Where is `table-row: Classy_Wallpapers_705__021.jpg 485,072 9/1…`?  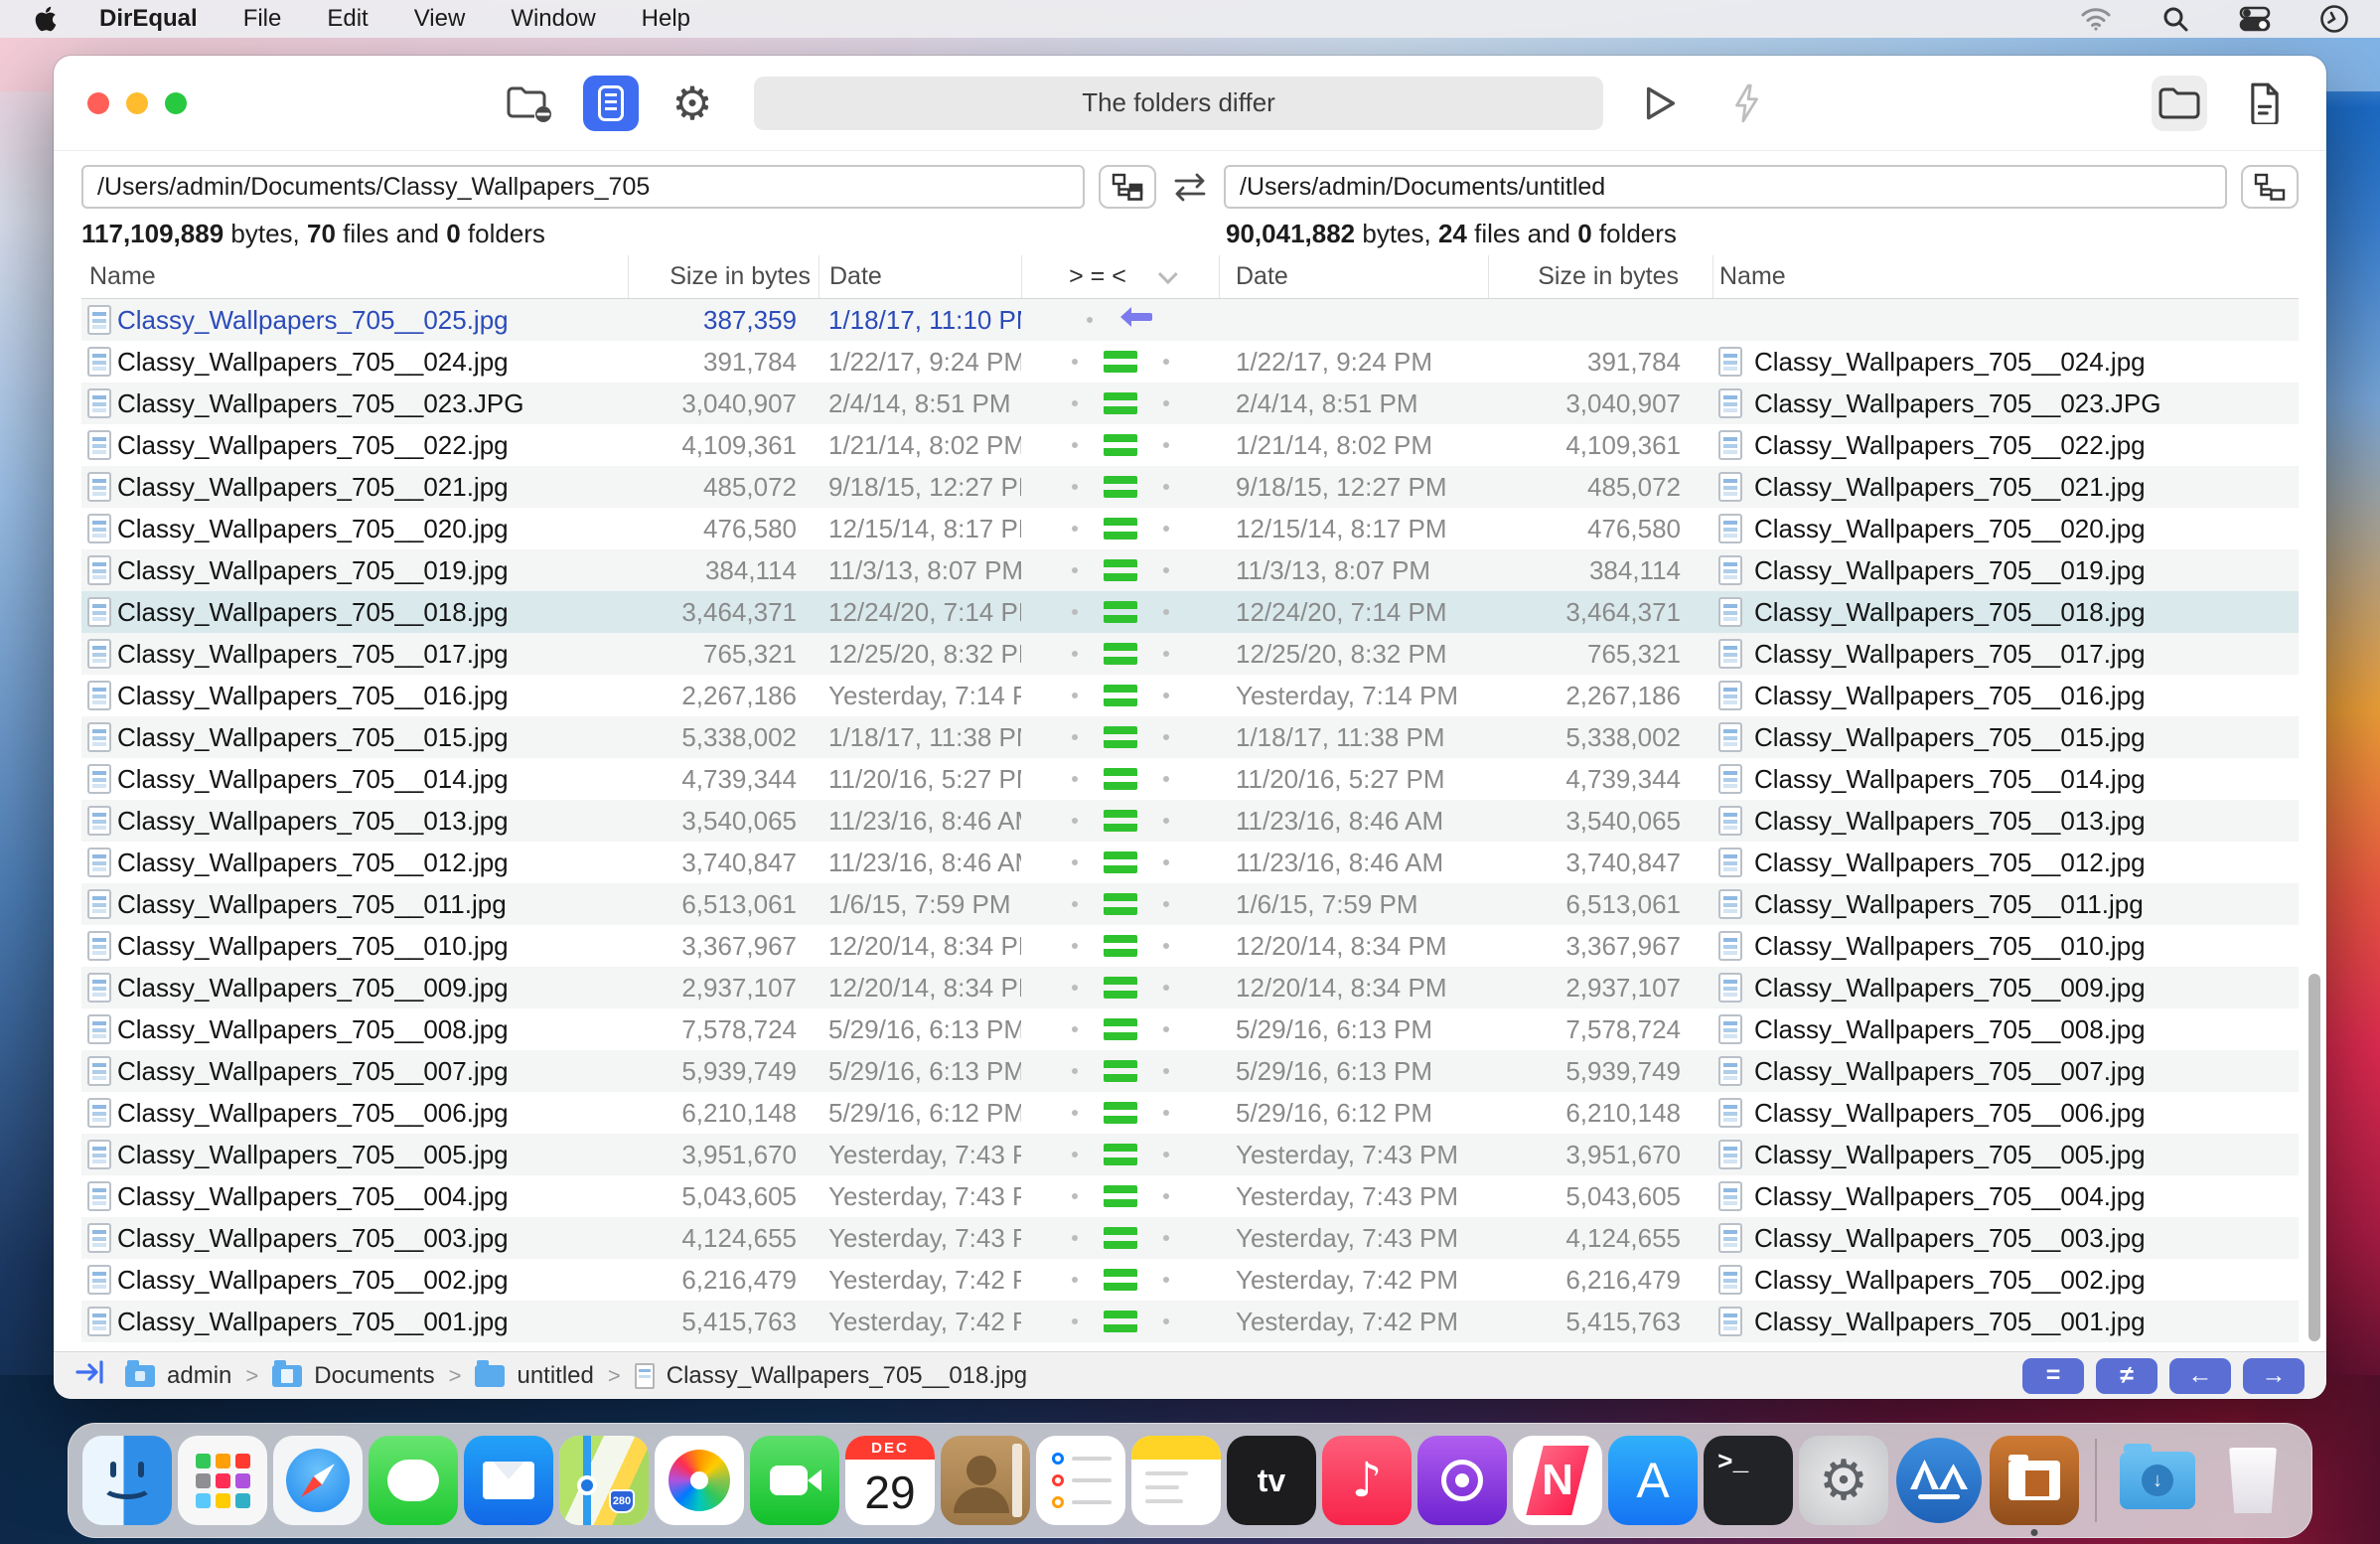
table-row: Classy_Wallpapers_705__021.jpg 485,072 9/1… is located at coordinates (1190, 487).